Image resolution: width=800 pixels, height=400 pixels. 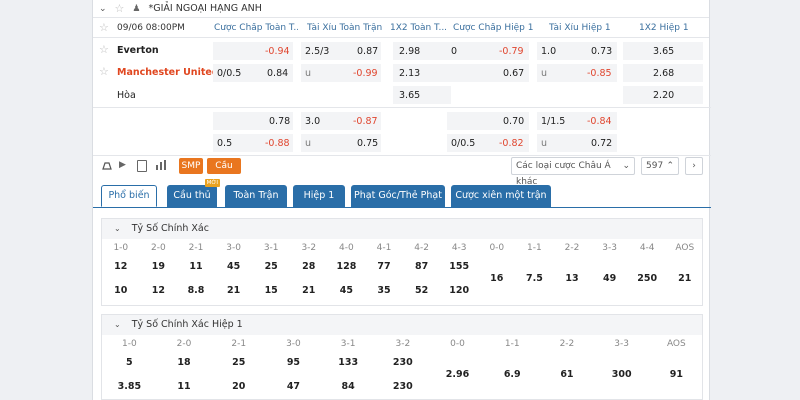 What do you see at coordinates (599, 73) in the screenshot?
I see `odds-value: -0.85` at bounding box center [599, 73].